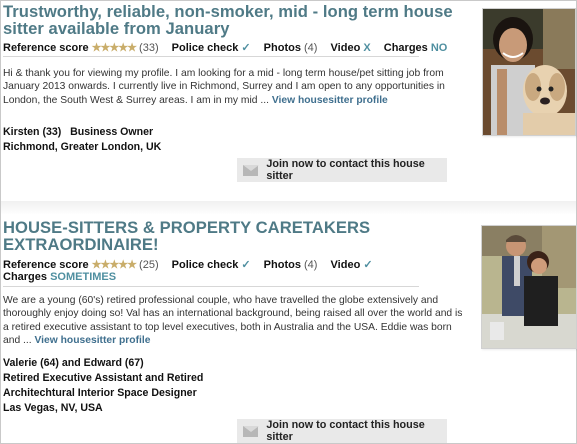  What do you see at coordinates (149, 265) in the screenshot?
I see `reference-count: (25)` at bounding box center [149, 265].